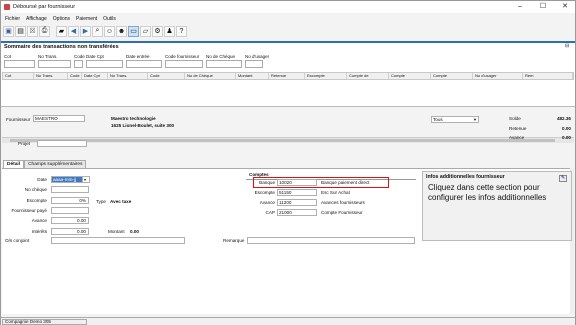 This screenshot has width=576, height=325. I want to click on col-cot: Cot, so click(18, 76).